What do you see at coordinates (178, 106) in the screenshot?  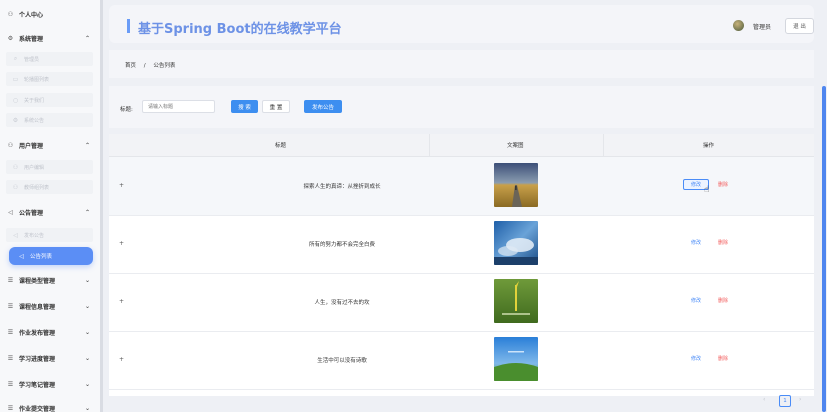 I see `search-input` at bounding box center [178, 106].